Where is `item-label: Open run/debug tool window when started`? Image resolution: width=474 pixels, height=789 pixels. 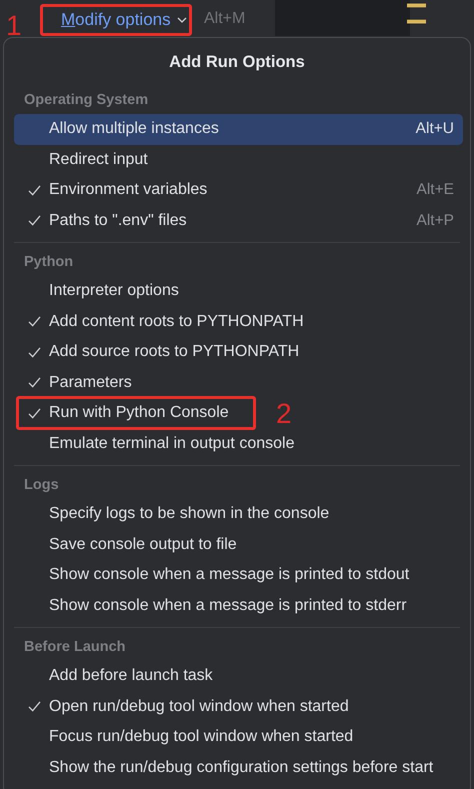 item-label: Open run/debug tool window when started is located at coordinates (199, 707).